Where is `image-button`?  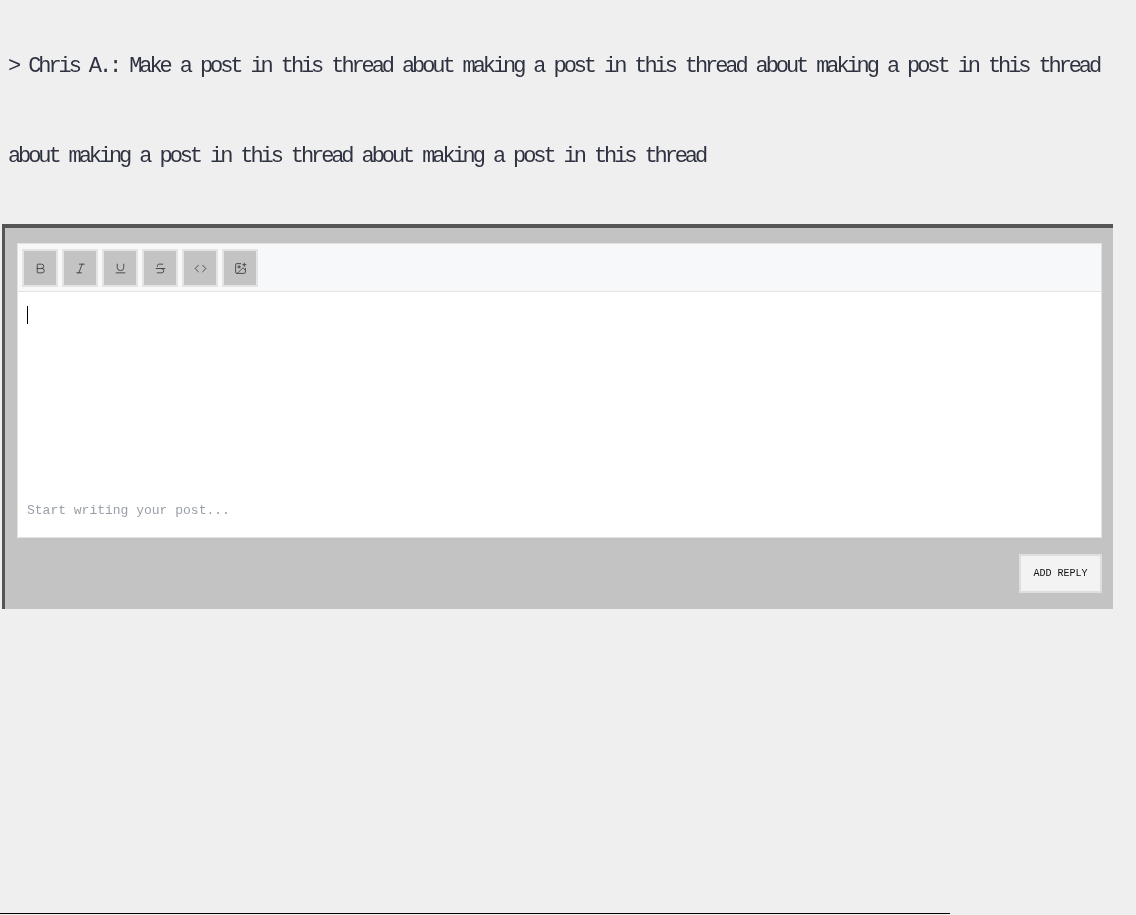 image-button is located at coordinates (240, 268).